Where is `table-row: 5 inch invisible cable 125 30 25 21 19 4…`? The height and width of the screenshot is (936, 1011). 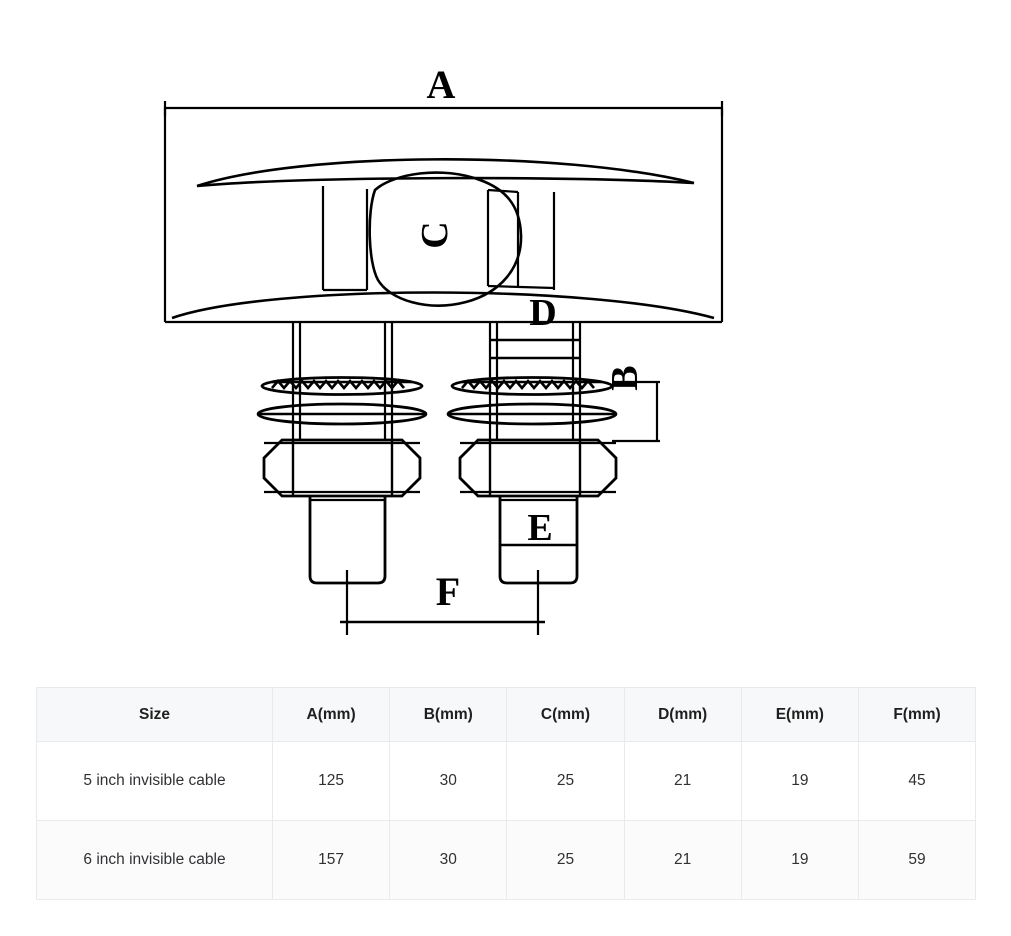 table-row: 5 inch invisible cable 125 30 25 21 19 4… is located at coordinates (506, 781).